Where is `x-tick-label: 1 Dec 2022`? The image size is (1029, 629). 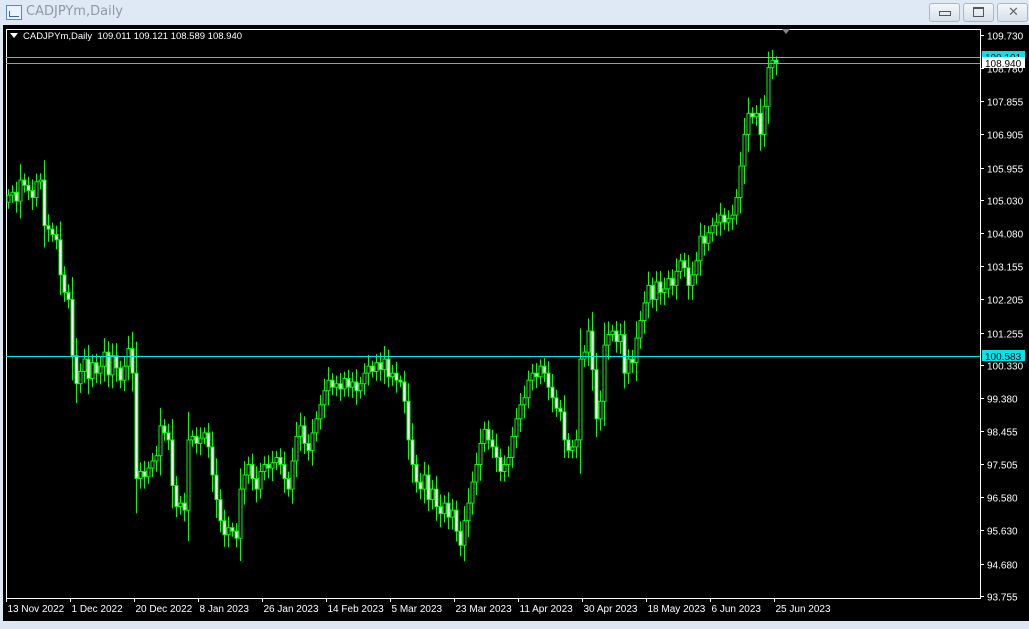
x-tick-label: 1 Dec 2022 is located at coordinates (98, 609).